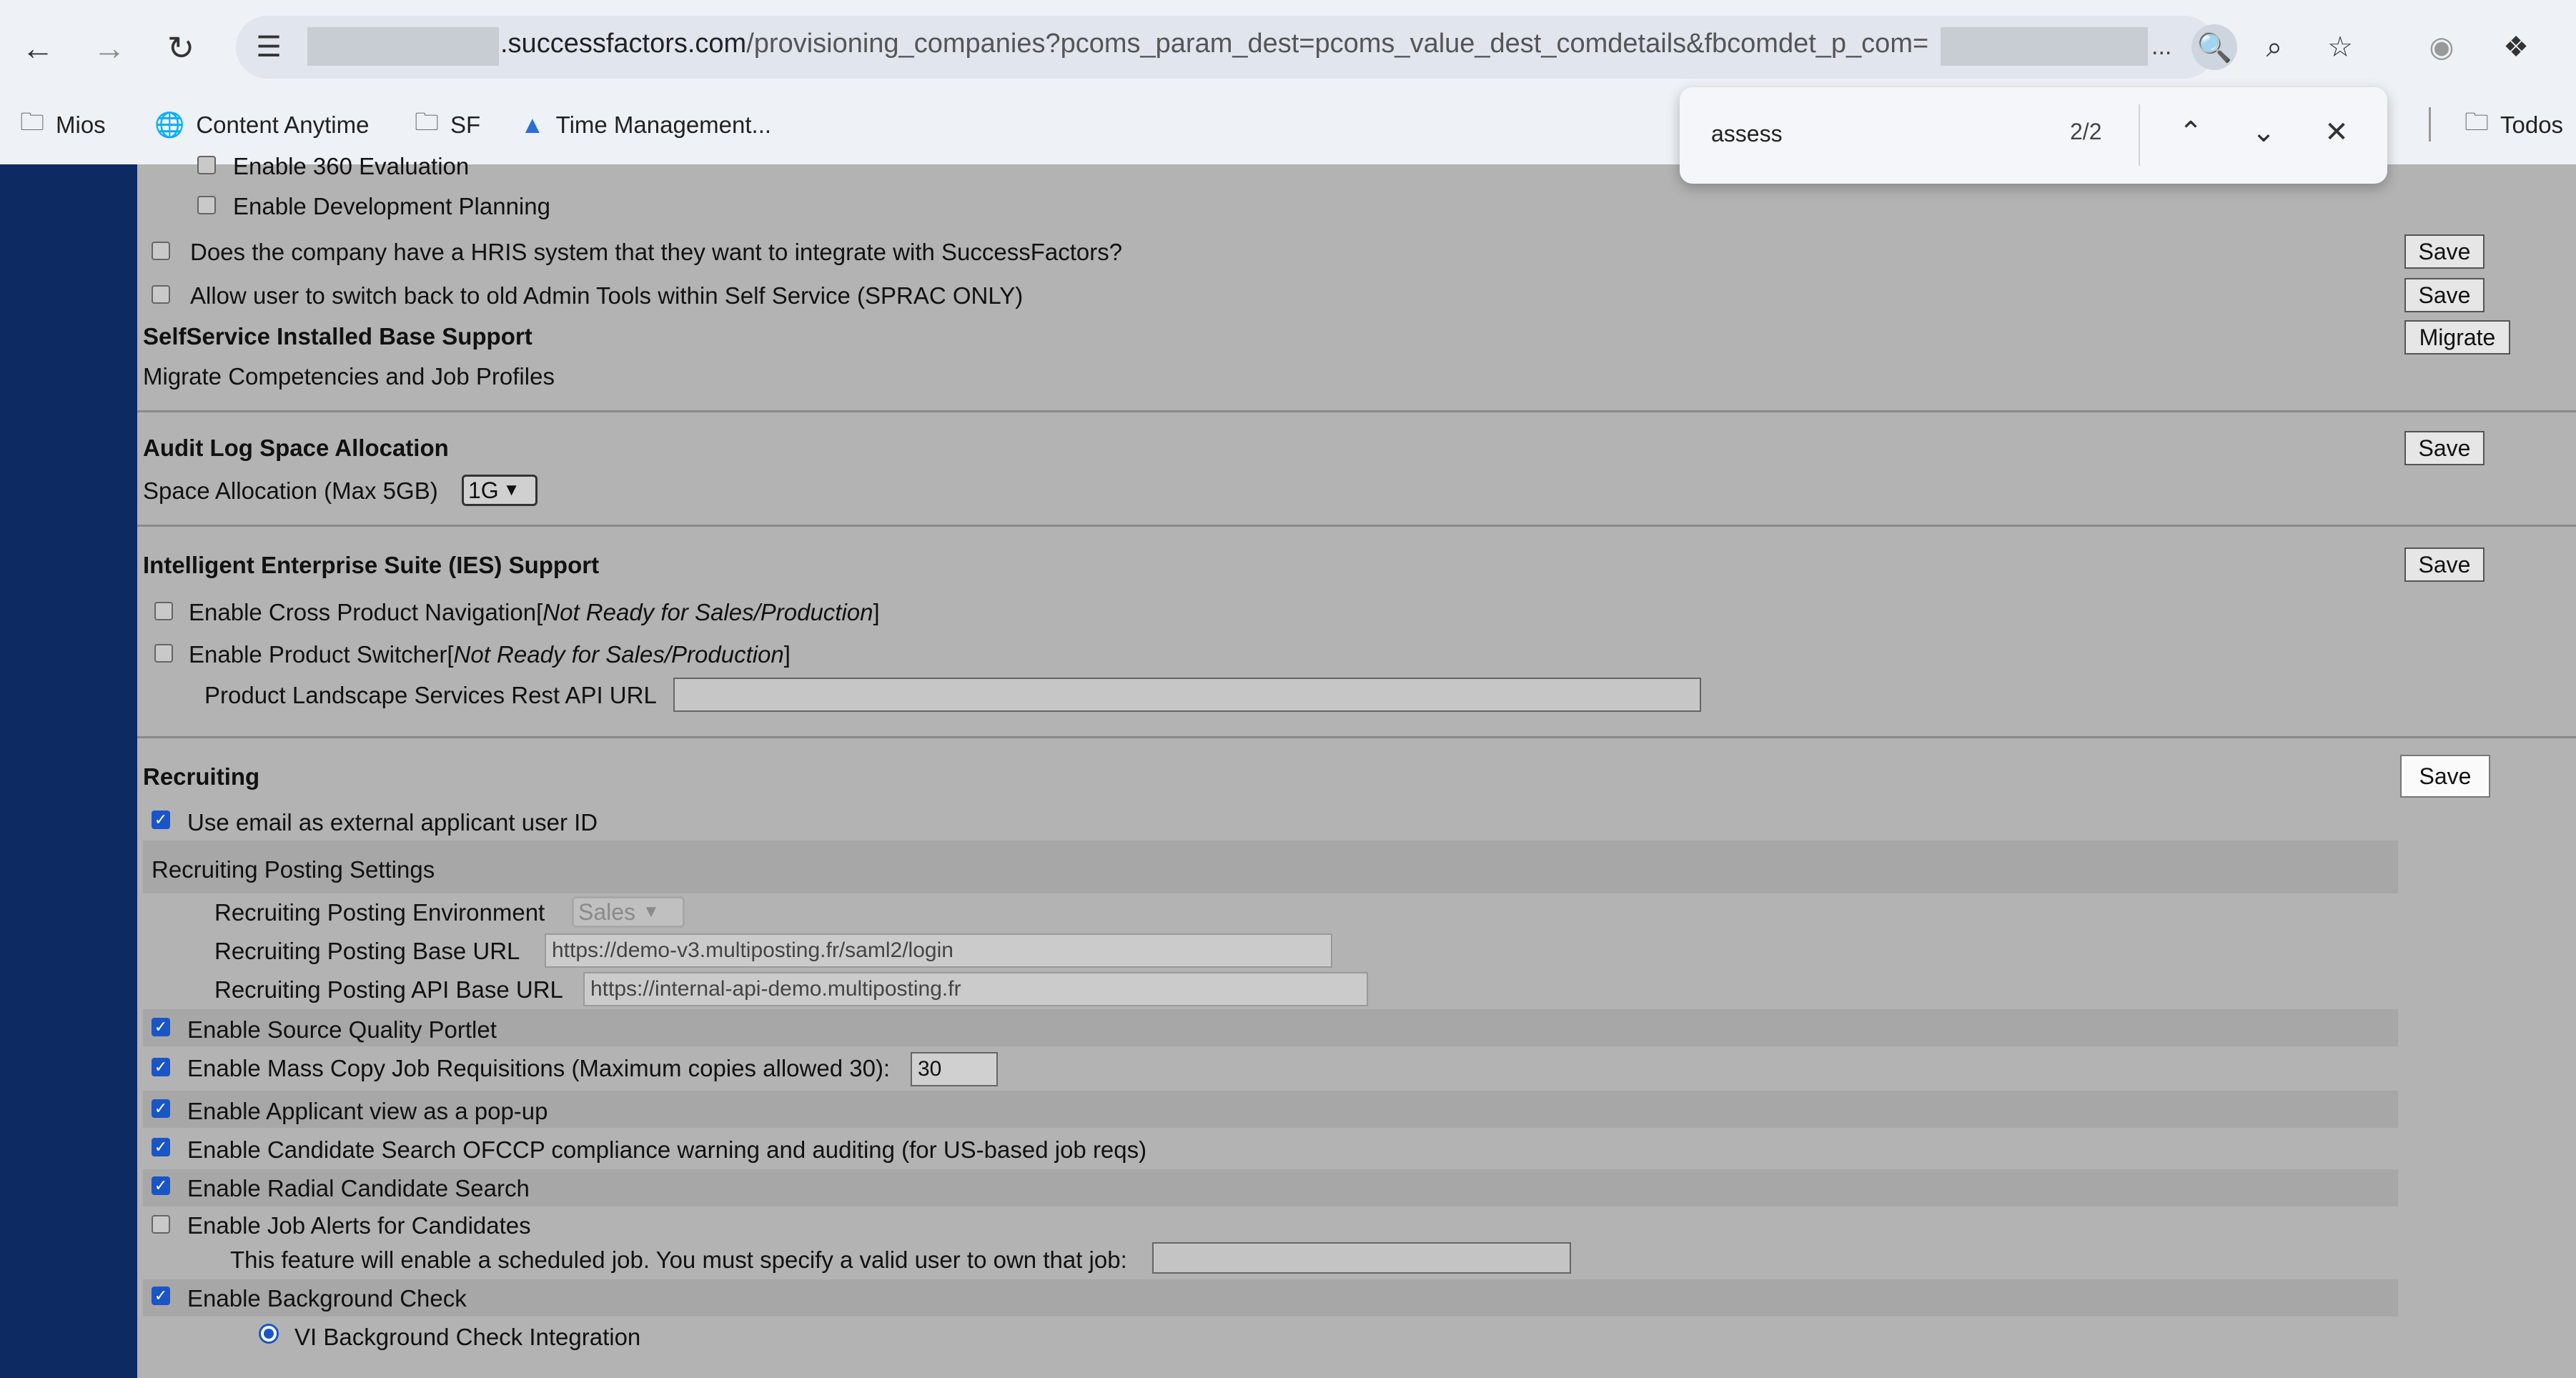 The image size is (2576, 1378). Describe the element at coordinates (1271, 867) in the screenshot. I see `posting-settings-header` at that location.